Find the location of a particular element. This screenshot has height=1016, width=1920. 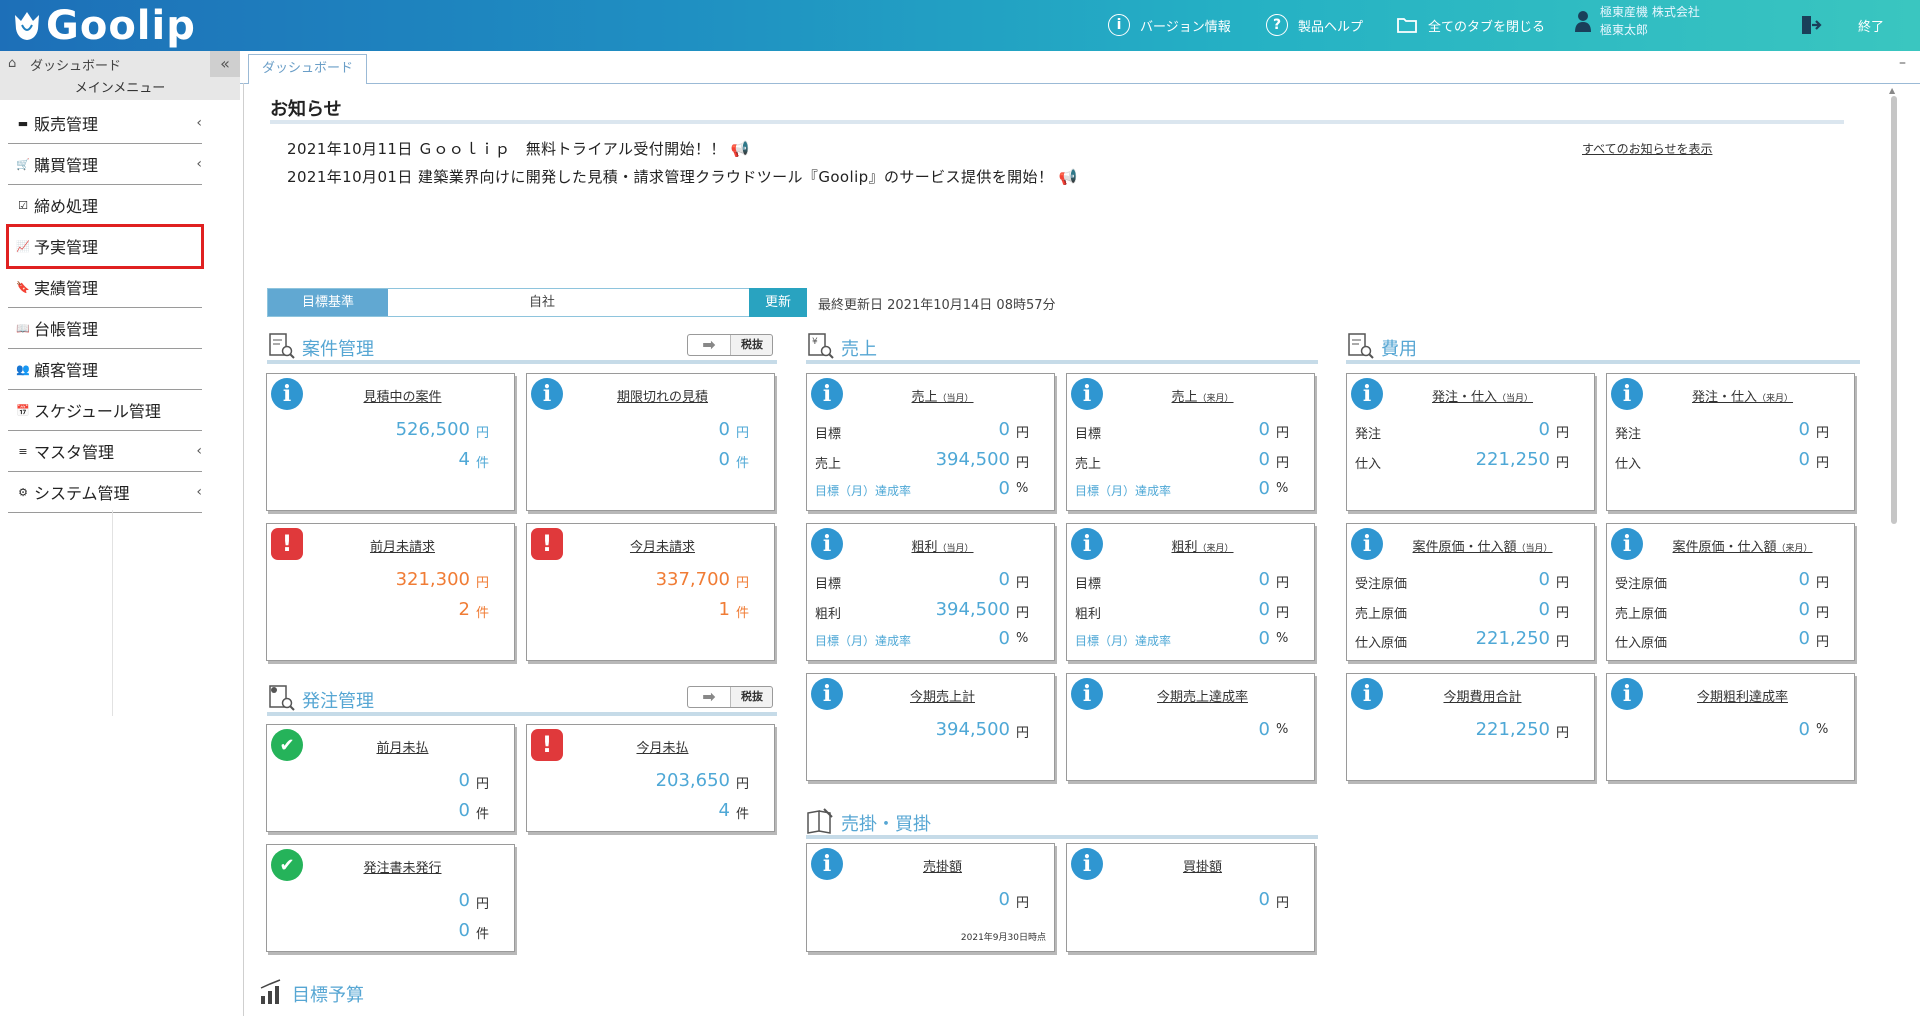

card-title-link: 発注・仕入（当月） is located at coordinates (1482, 395).